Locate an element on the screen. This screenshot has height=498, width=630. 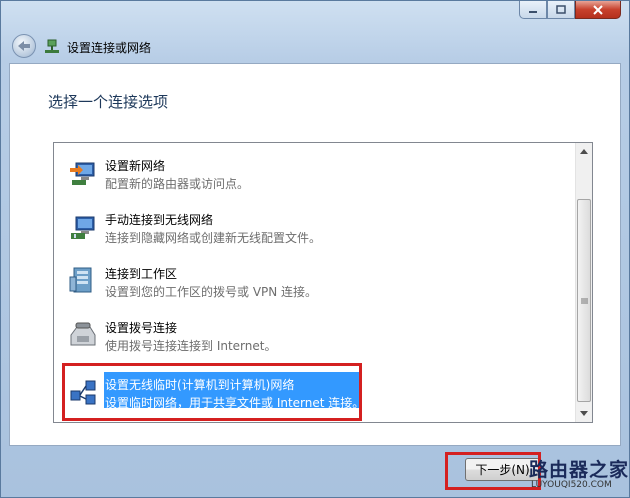
option-title: 设置新网络 is located at coordinates (135, 166).